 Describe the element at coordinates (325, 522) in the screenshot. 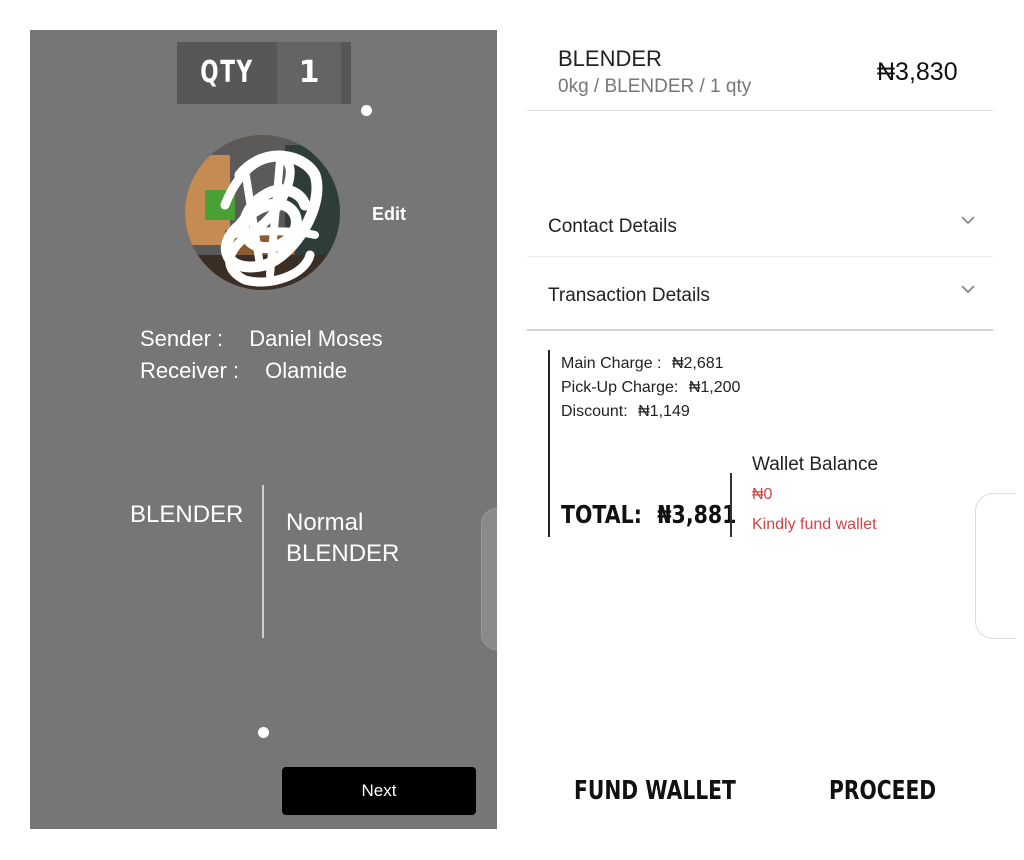

I see `item-type-line1: Normal` at that location.